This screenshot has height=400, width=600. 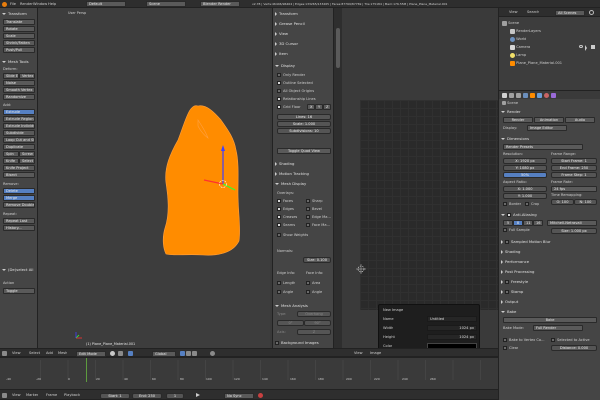 I want to click on extrude-select: Extrude, so click(x=19, y=112).